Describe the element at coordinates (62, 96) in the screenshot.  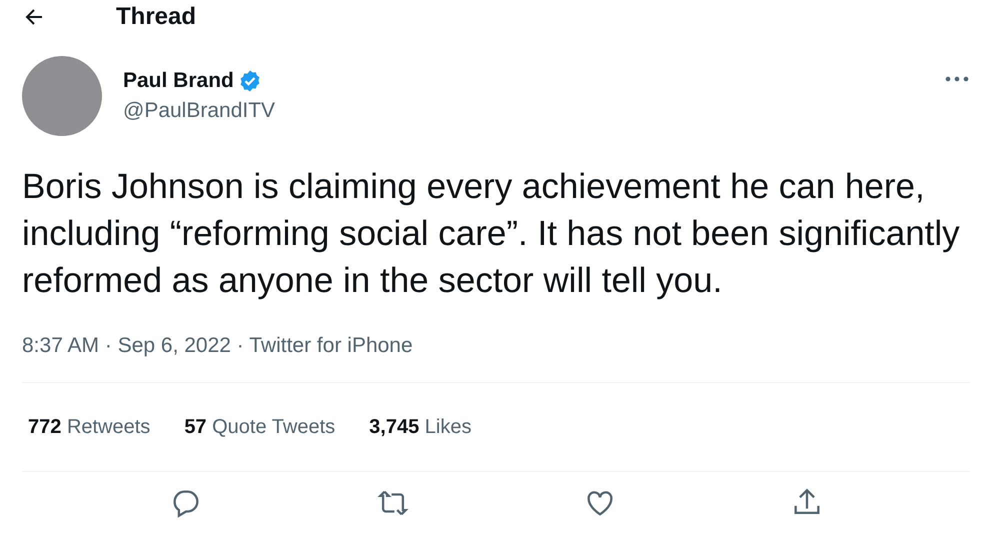
I see `avatar` at that location.